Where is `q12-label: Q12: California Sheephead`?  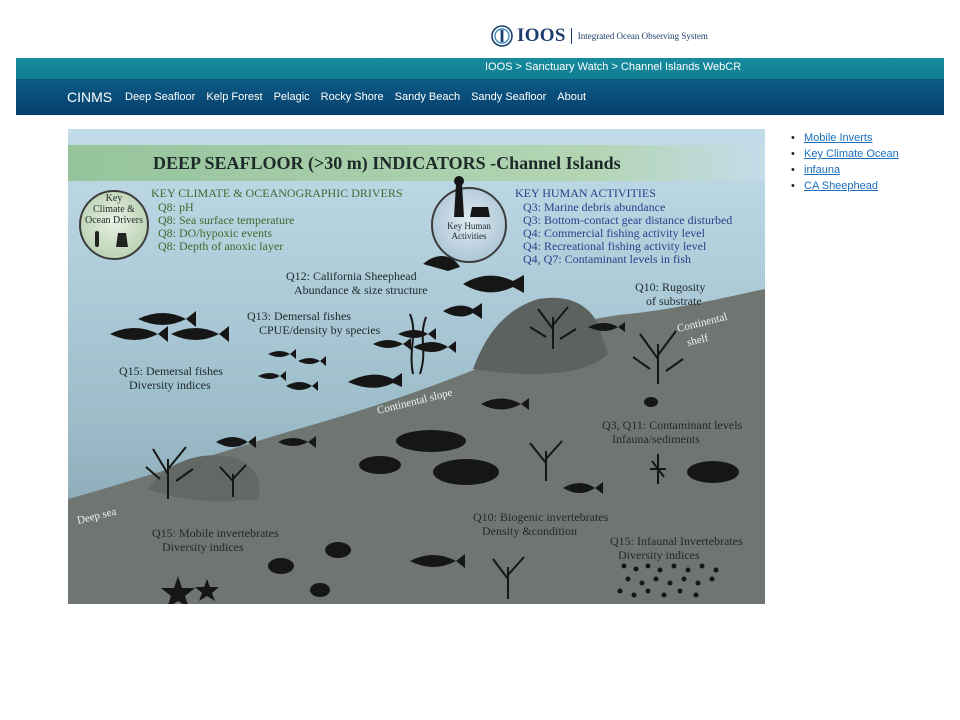
q12-label: Q12: California Sheephead is located at coordinates (351, 276).